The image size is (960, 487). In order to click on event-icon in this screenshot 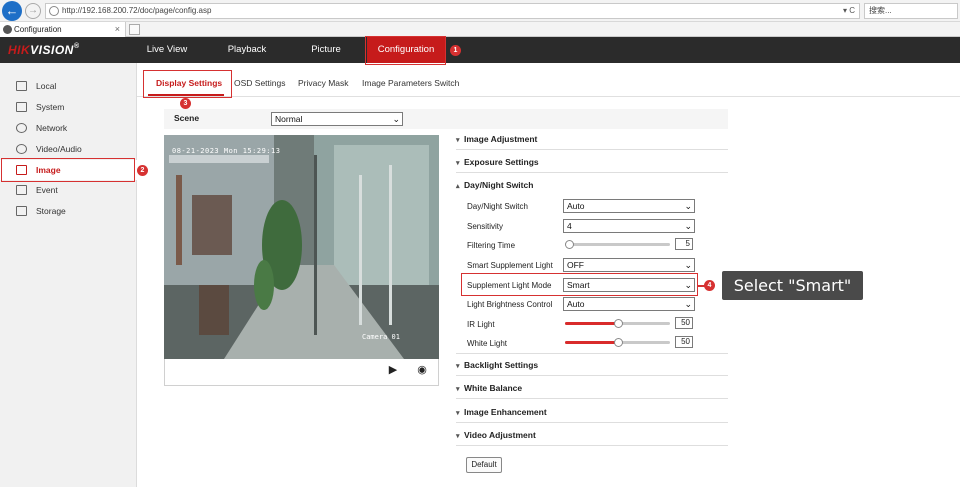, I will do `click(21, 190)`.